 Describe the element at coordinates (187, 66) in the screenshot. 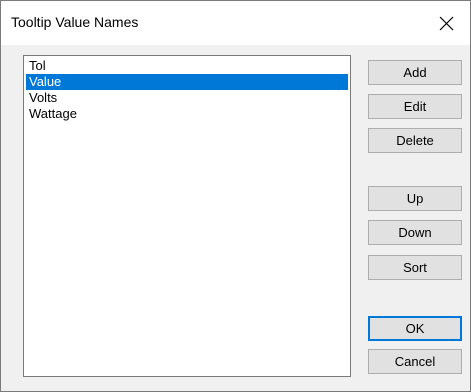

I see `list-item-tol: Tol` at that location.